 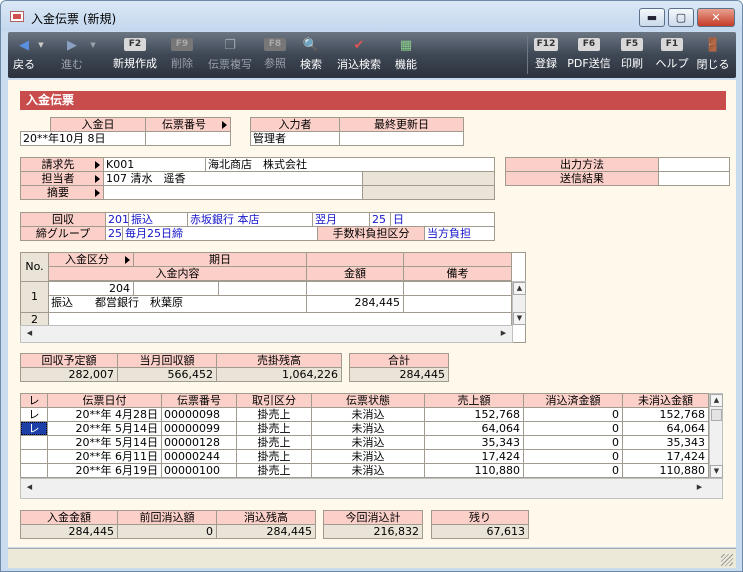 What do you see at coordinates (177, 304) in the screenshot?
I see `row1-content: 振込 都営銀行 秋葉原` at bounding box center [177, 304].